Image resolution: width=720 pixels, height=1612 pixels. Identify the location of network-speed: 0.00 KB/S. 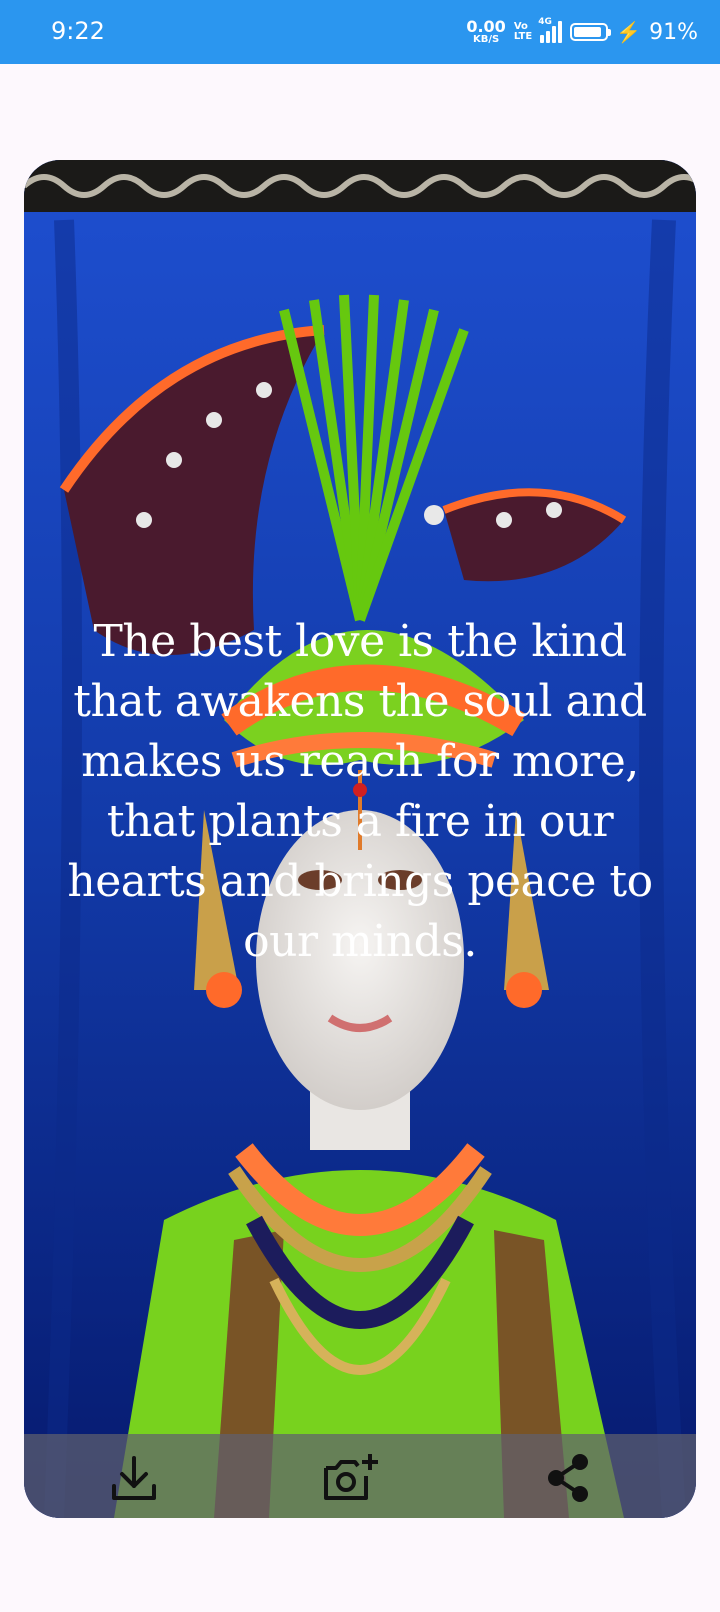
(485, 32).